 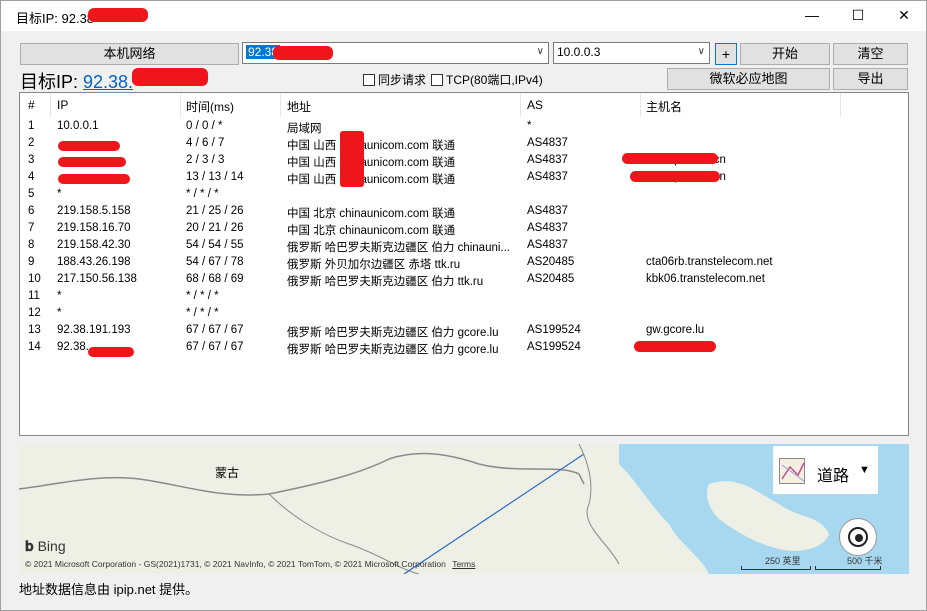 What do you see at coordinates (631, 53) in the screenshot?
I see `source-ip-select: 10.0.0.3 ∨` at bounding box center [631, 53].